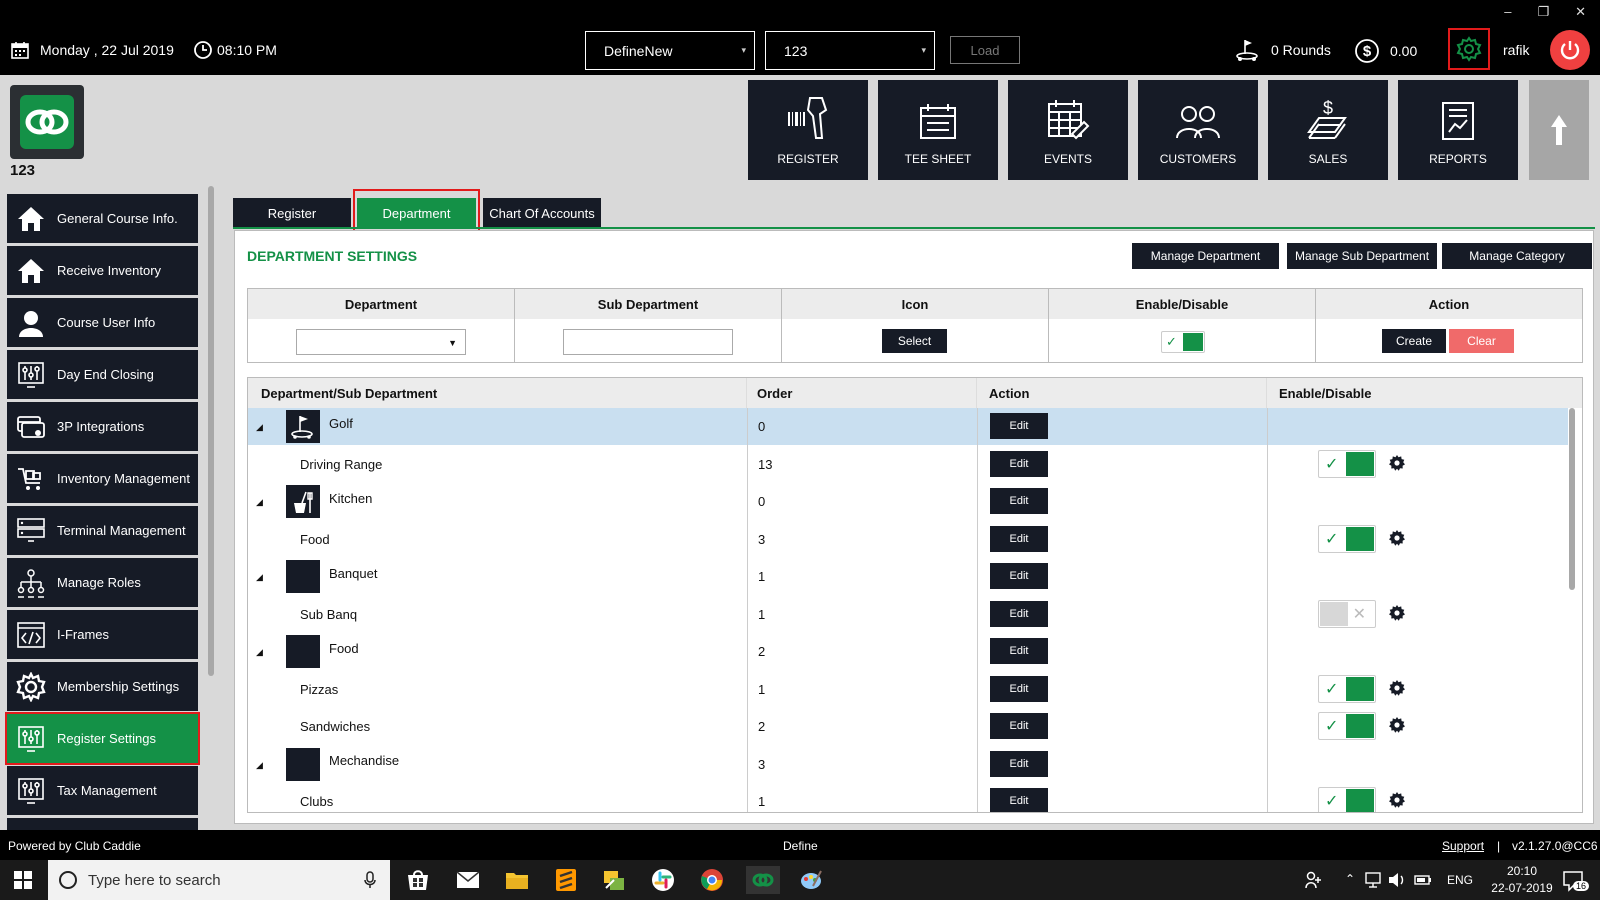 The height and width of the screenshot is (900, 1600). What do you see at coordinates (1576, 881) in the screenshot?
I see `notification-center-icon: 16` at bounding box center [1576, 881].